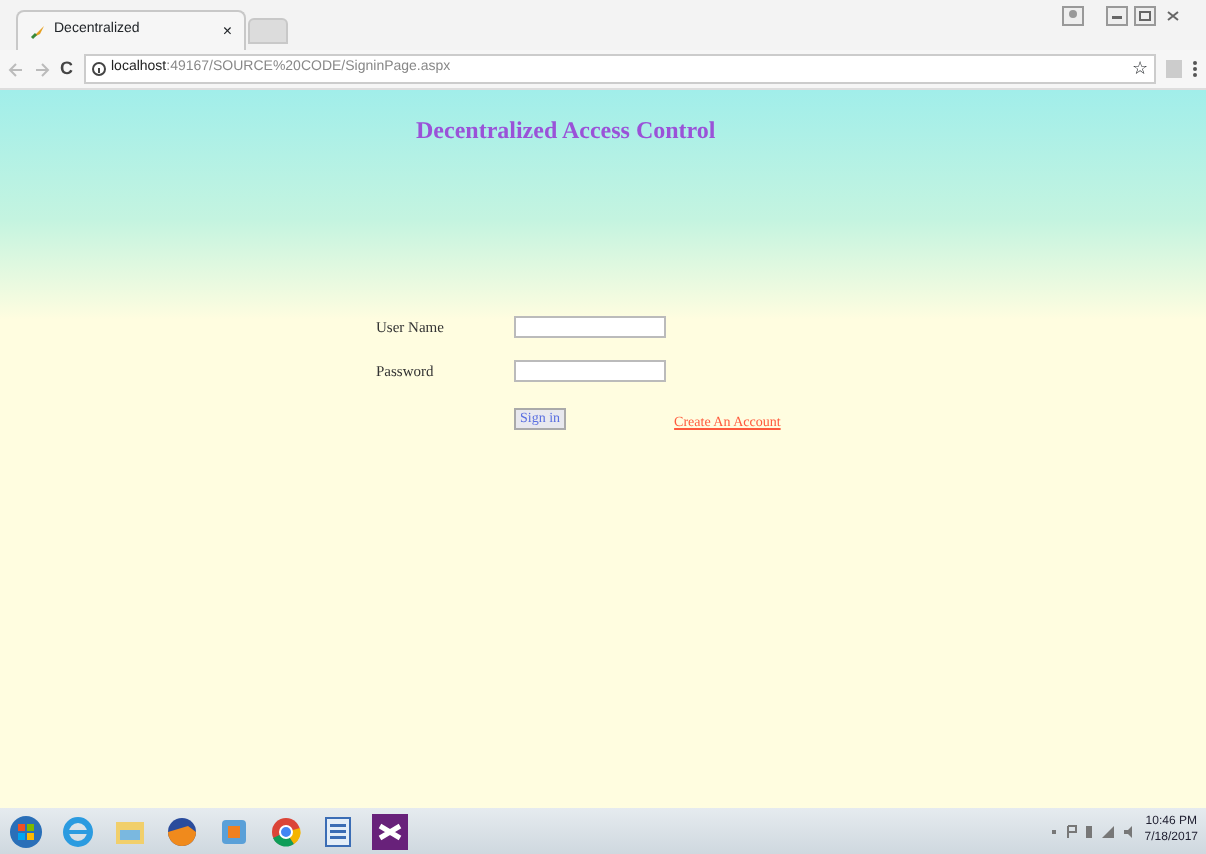  I want to click on password-field, so click(590, 370).